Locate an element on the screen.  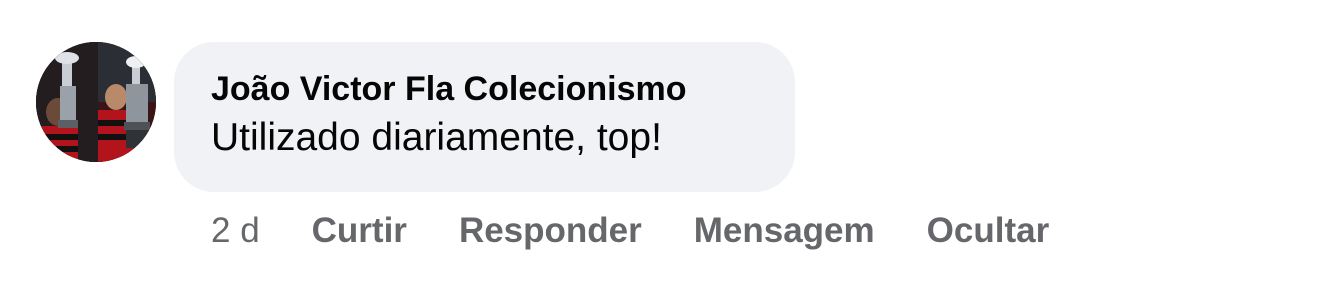
comment-author: João Victor Fla Colecionismo is located at coordinates (485, 89).